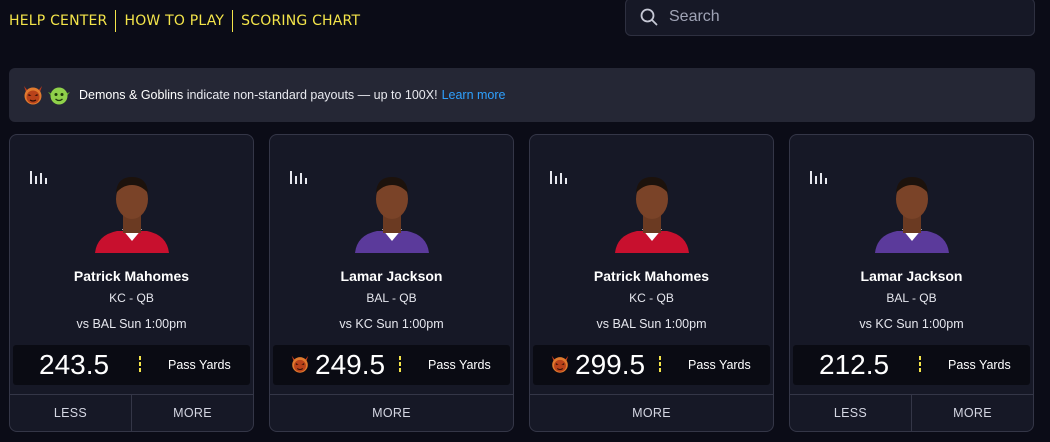  Describe the element at coordinates (651, 365) in the screenshot. I see `projection-line: 299.5 Pass Yards` at that location.